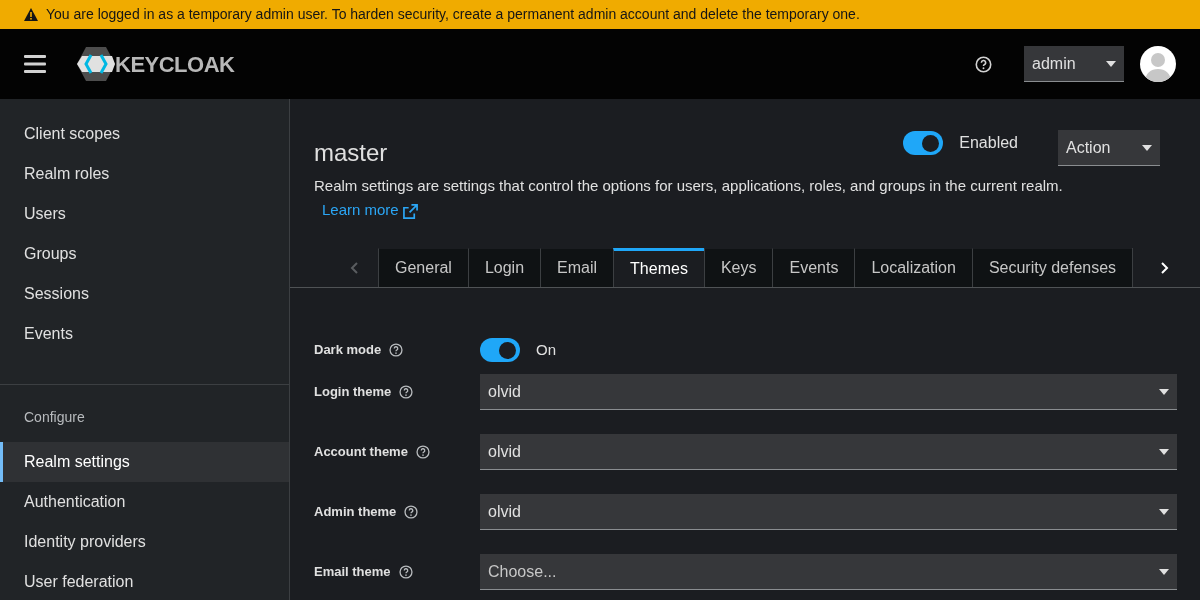 This screenshot has width=1200, height=600. Describe the element at coordinates (913, 267) in the screenshot. I see `tab: Localization` at that location.